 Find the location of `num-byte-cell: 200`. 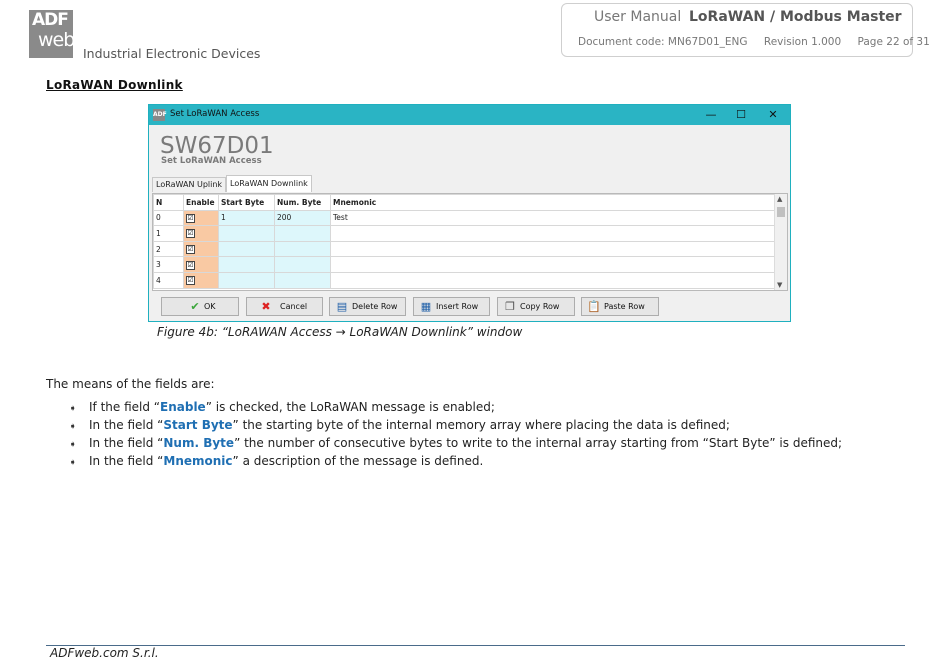

num-byte-cell: 200 is located at coordinates (302, 218).